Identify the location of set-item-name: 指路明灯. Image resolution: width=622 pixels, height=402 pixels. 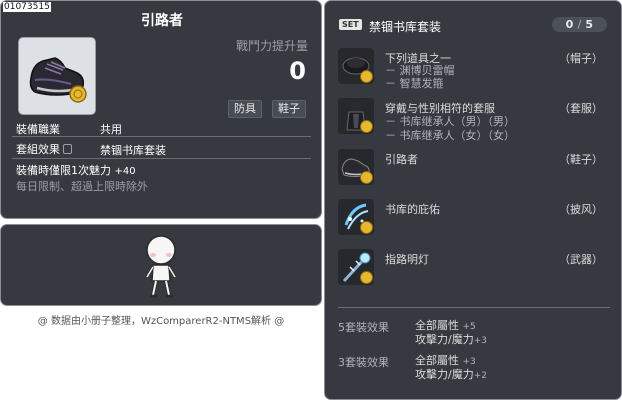
(407, 259).